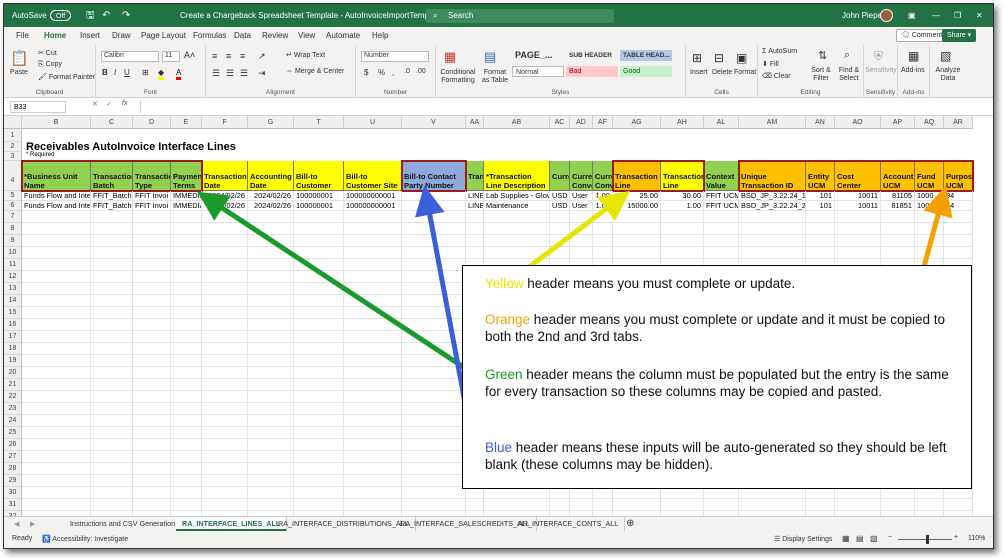  What do you see at coordinates (581, 122) in the screenshot?
I see `column-header-AD: AD` at bounding box center [581, 122].